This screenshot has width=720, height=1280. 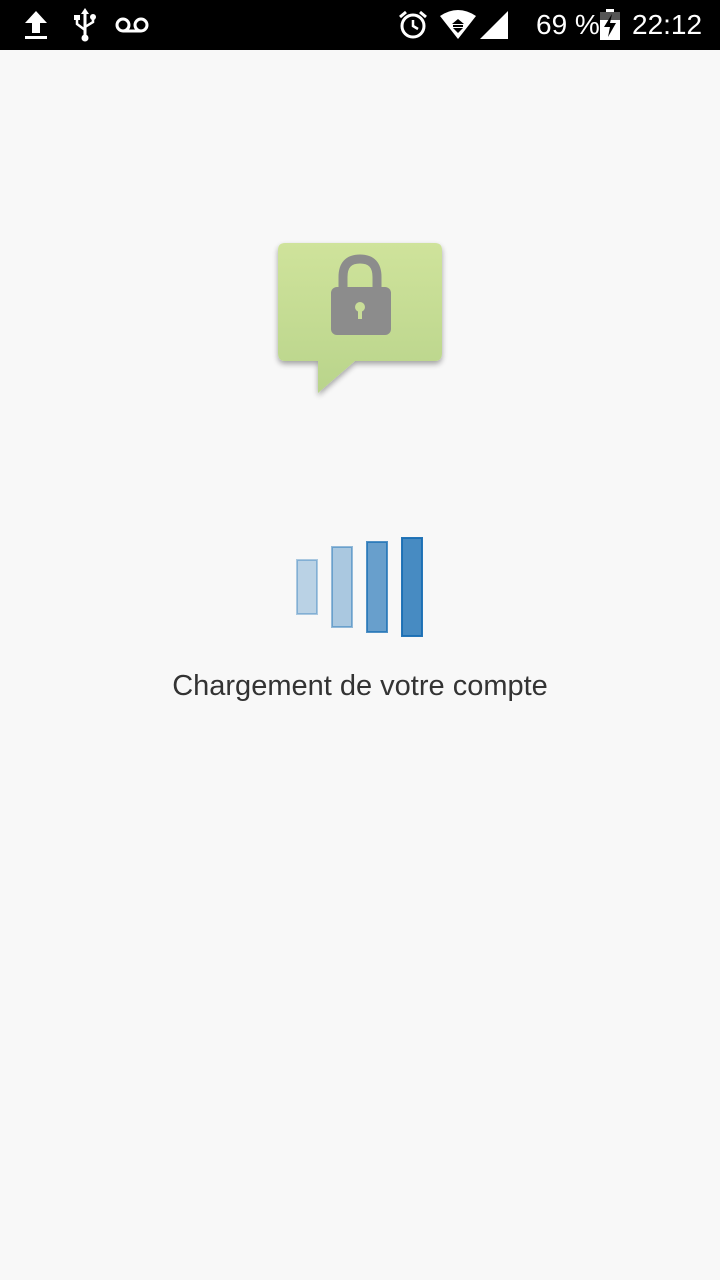 What do you see at coordinates (132, 25) in the screenshot?
I see `voicemail-icon` at bounding box center [132, 25].